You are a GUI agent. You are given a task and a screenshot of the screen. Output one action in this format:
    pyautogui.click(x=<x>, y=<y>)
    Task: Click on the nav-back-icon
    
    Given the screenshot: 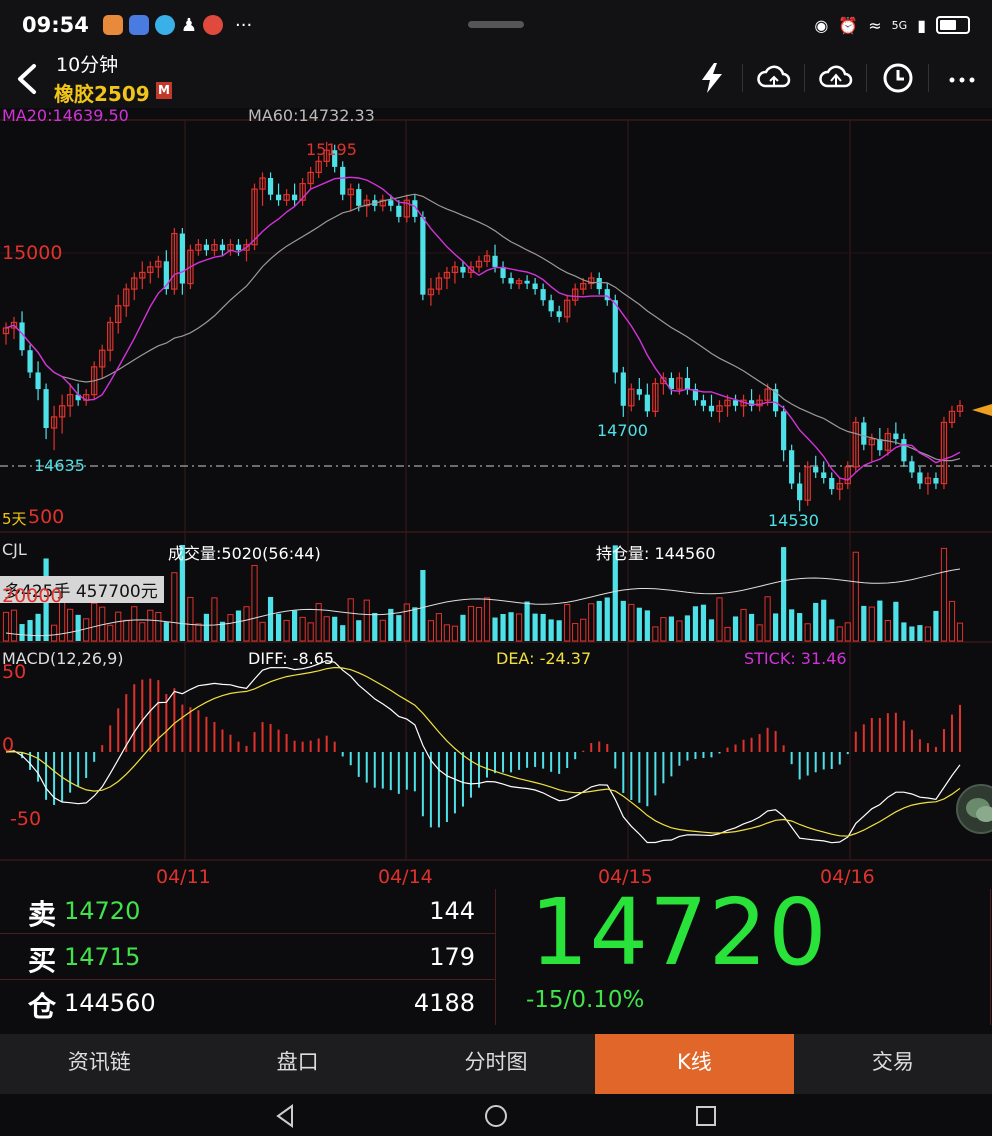 What is the action you would take?
    pyautogui.click(x=286, y=1116)
    